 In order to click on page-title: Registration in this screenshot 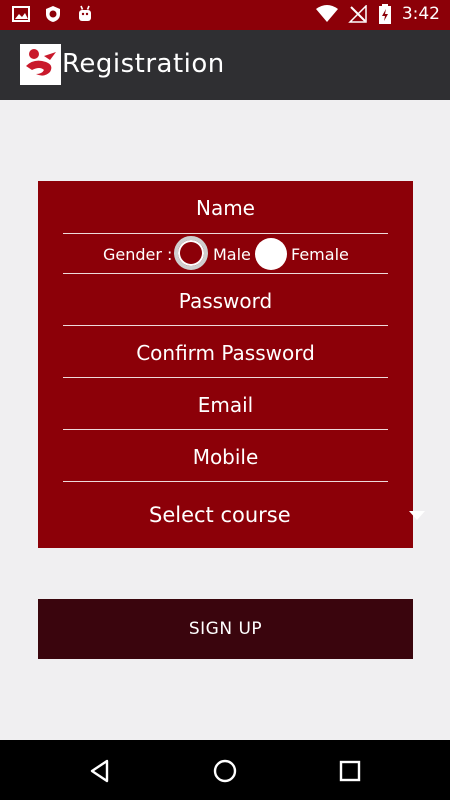, I will do `click(143, 64)`.